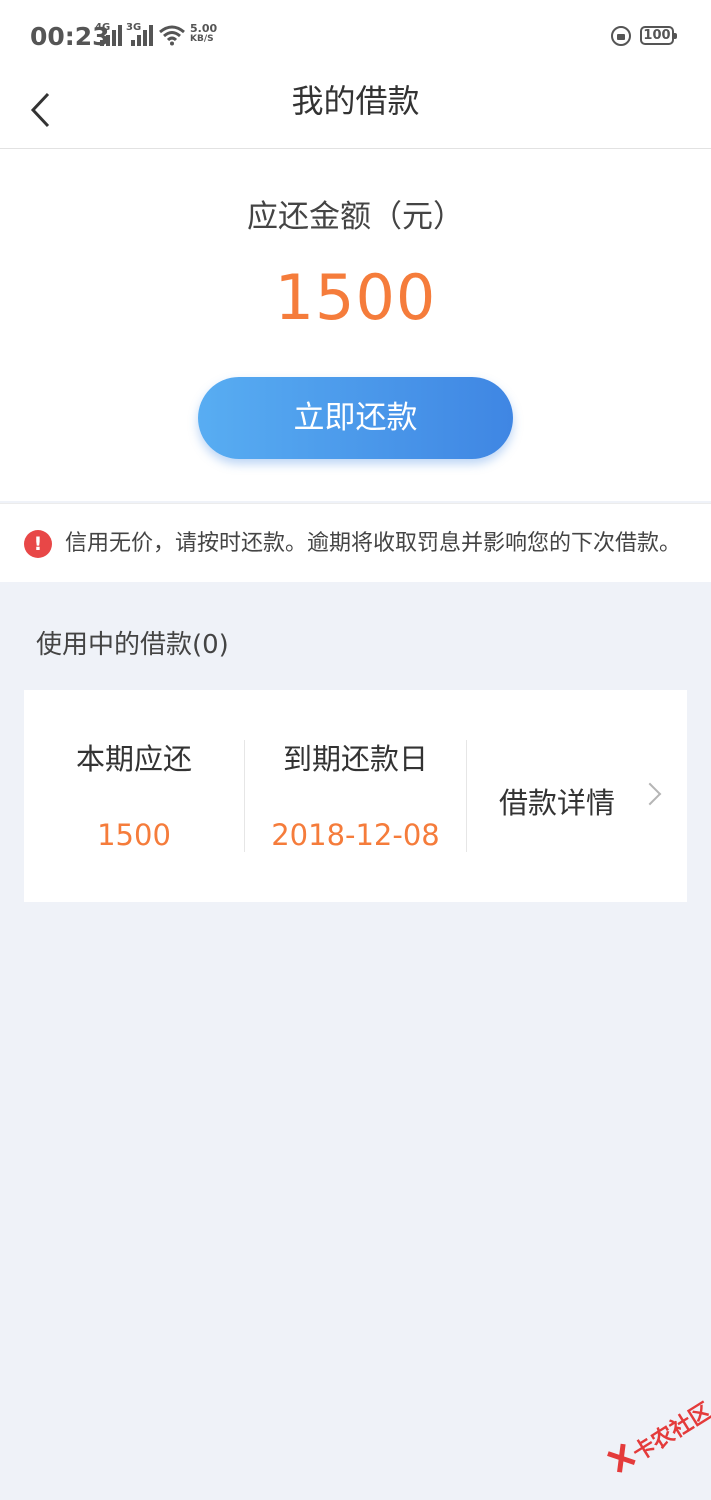 The width and height of the screenshot is (711, 1500). What do you see at coordinates (355, 759) in the screenshot?
I see `due-date-label: 到期还款日` at bounding box center [355, 759].